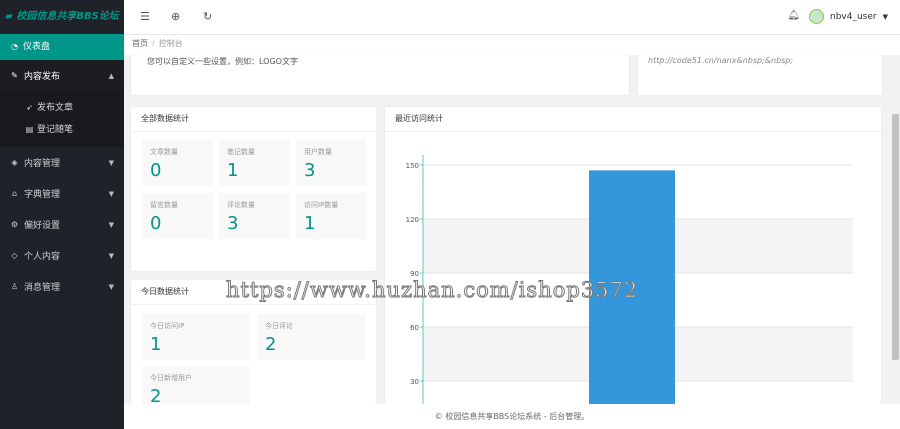  I want to click on scrollbar-thumb, so click(895, 237).